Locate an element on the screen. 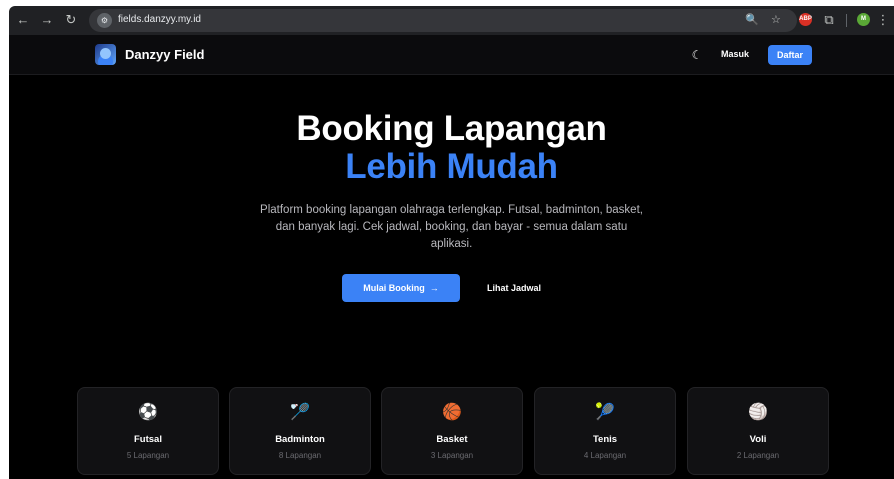 The height and width of the screenshot is (479, 894). bookmark-star-icon: ☆ is located at coordinates (776, 19).